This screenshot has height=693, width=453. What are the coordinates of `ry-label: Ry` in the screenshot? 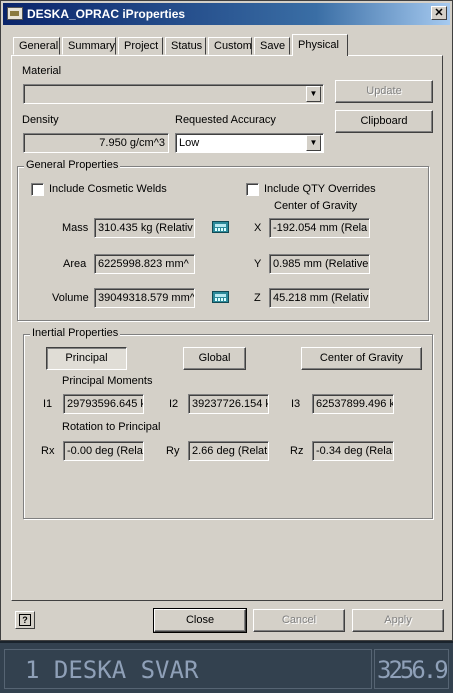 It's located at (173, 451).